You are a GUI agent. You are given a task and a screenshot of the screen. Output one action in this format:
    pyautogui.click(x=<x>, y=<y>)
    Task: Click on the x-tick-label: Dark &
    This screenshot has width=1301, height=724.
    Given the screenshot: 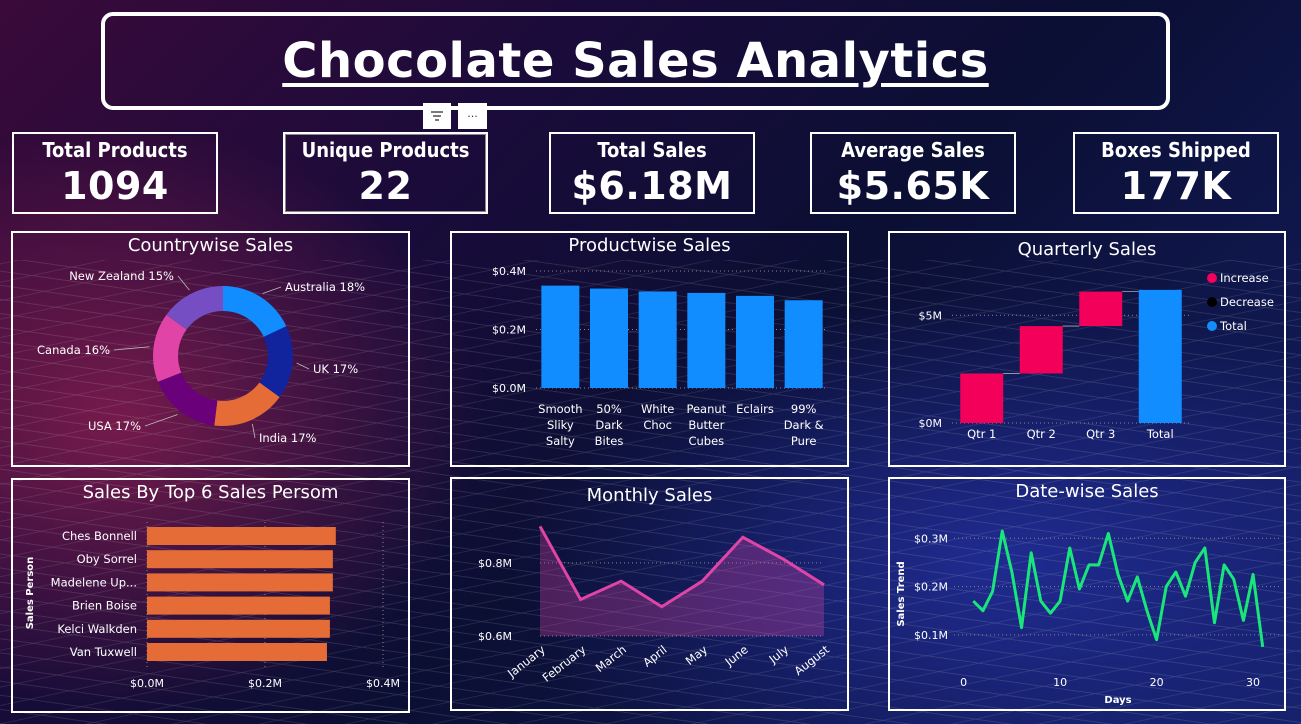 What is the action you would take?
    pyautogui.click(x=804, y=425)
    